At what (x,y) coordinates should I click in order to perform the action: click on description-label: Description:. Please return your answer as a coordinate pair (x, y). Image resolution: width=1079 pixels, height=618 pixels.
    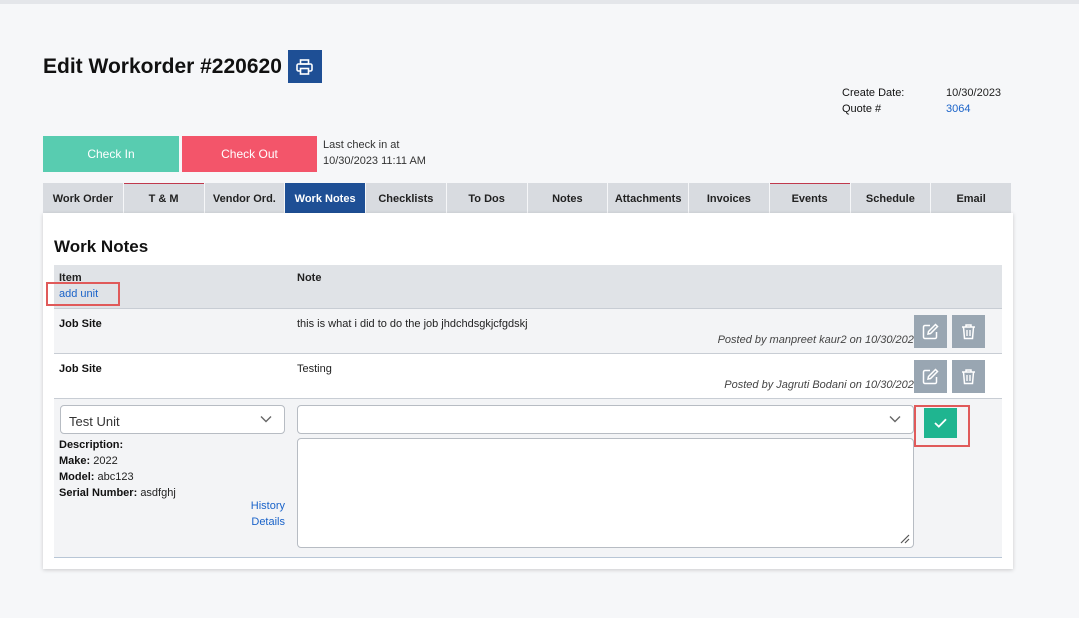
    Looking at the image, I should click on (91, 445).